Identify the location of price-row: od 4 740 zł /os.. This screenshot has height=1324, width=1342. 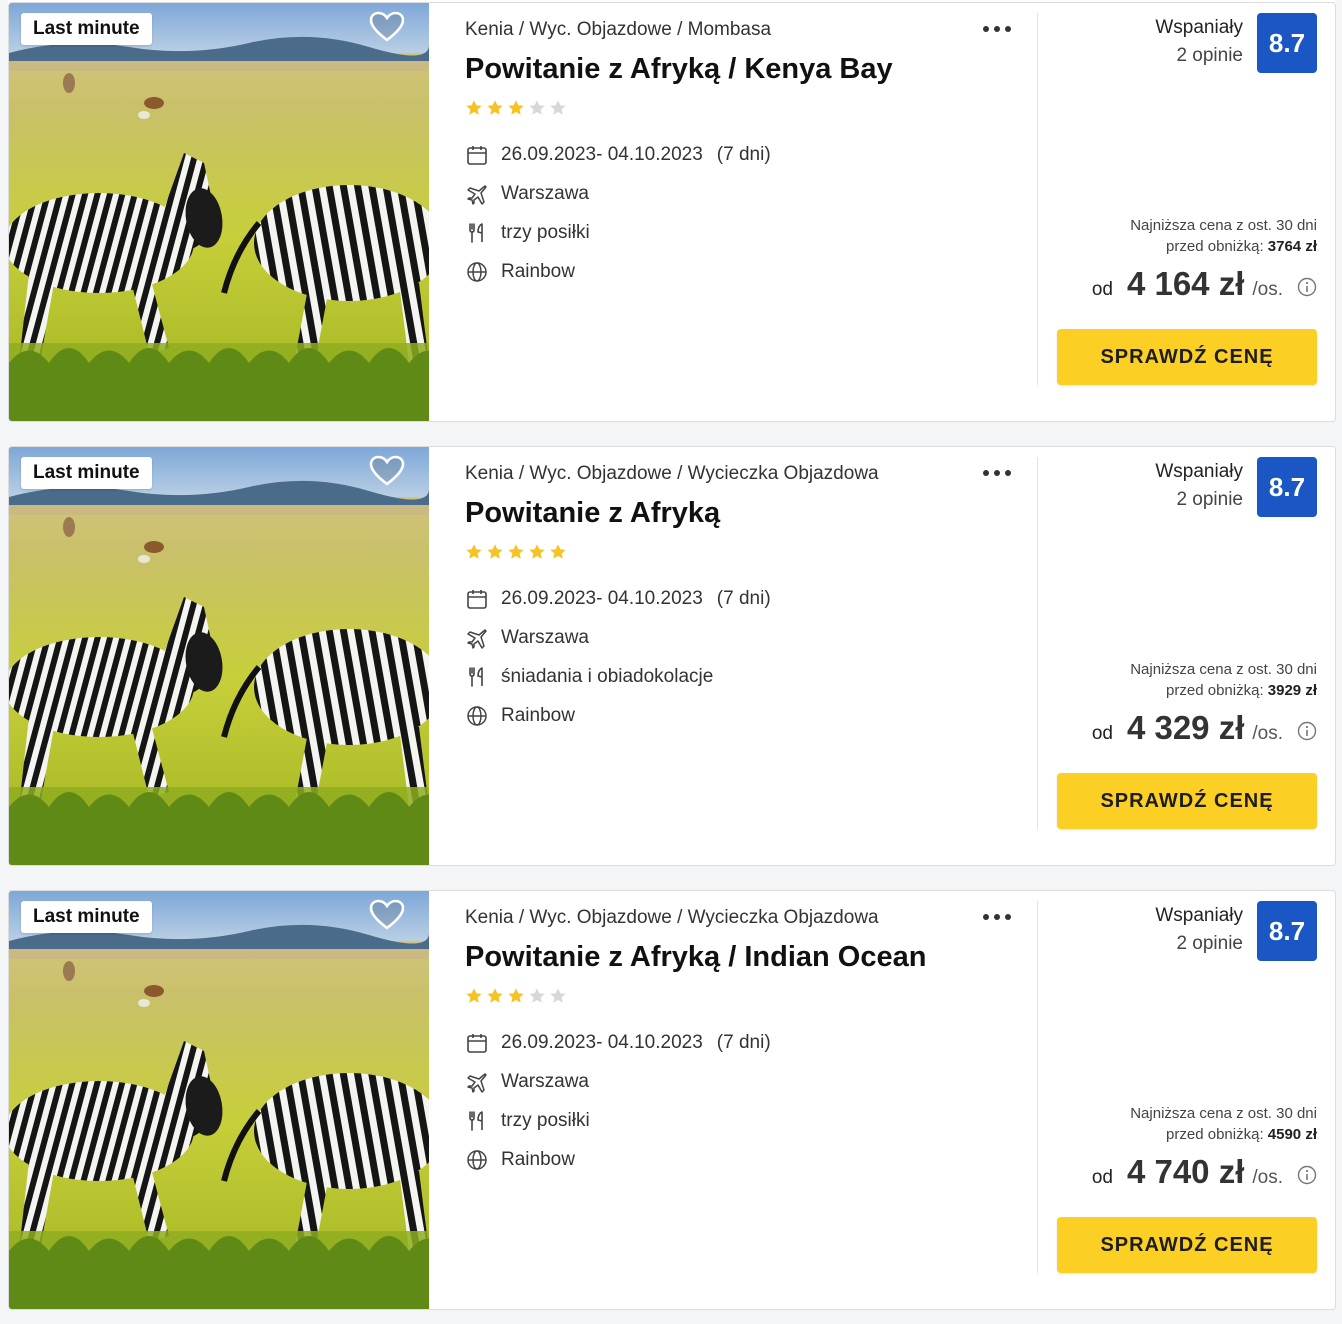
(1204, 1173).